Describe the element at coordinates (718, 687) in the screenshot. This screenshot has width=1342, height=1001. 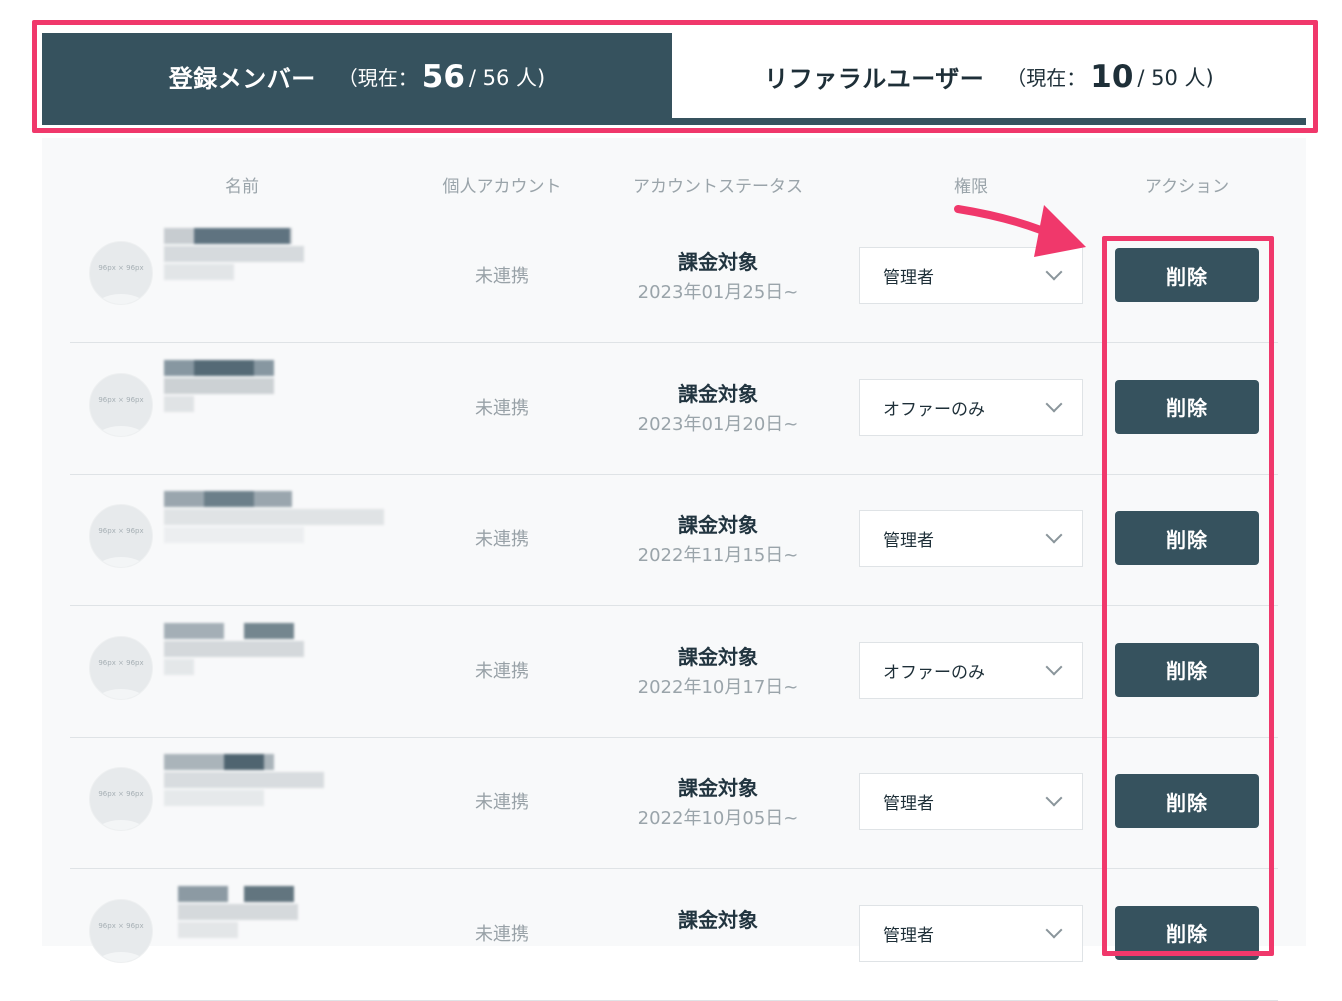
I see `account-status-date: 2022年10月17日~` at that location.